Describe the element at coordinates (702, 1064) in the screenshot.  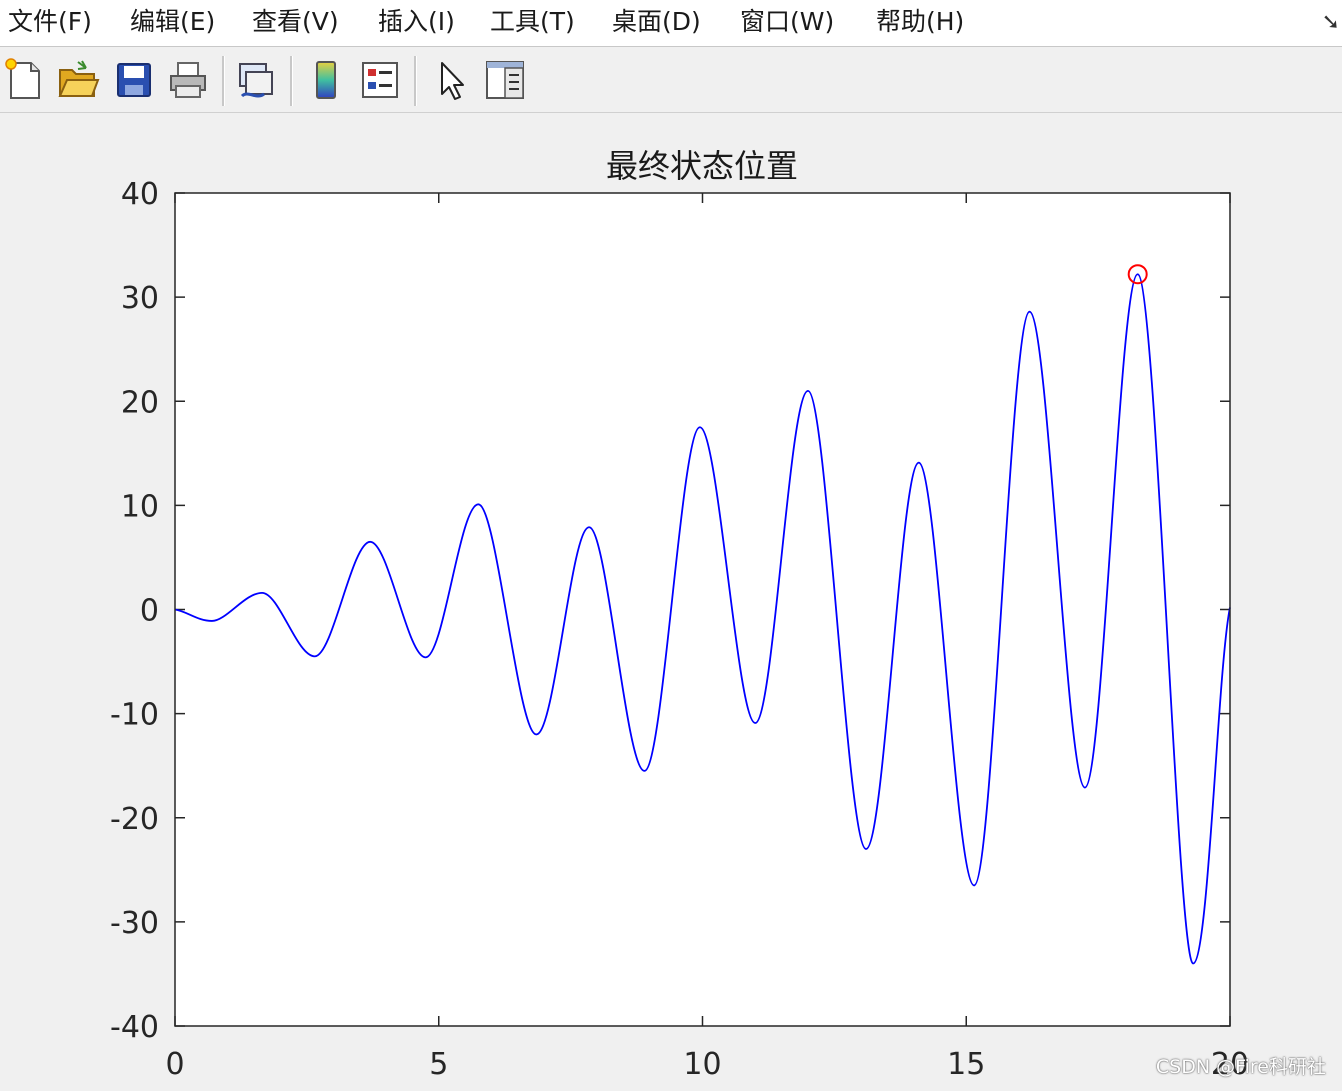
I see `x-tick-label: 10` at that location.